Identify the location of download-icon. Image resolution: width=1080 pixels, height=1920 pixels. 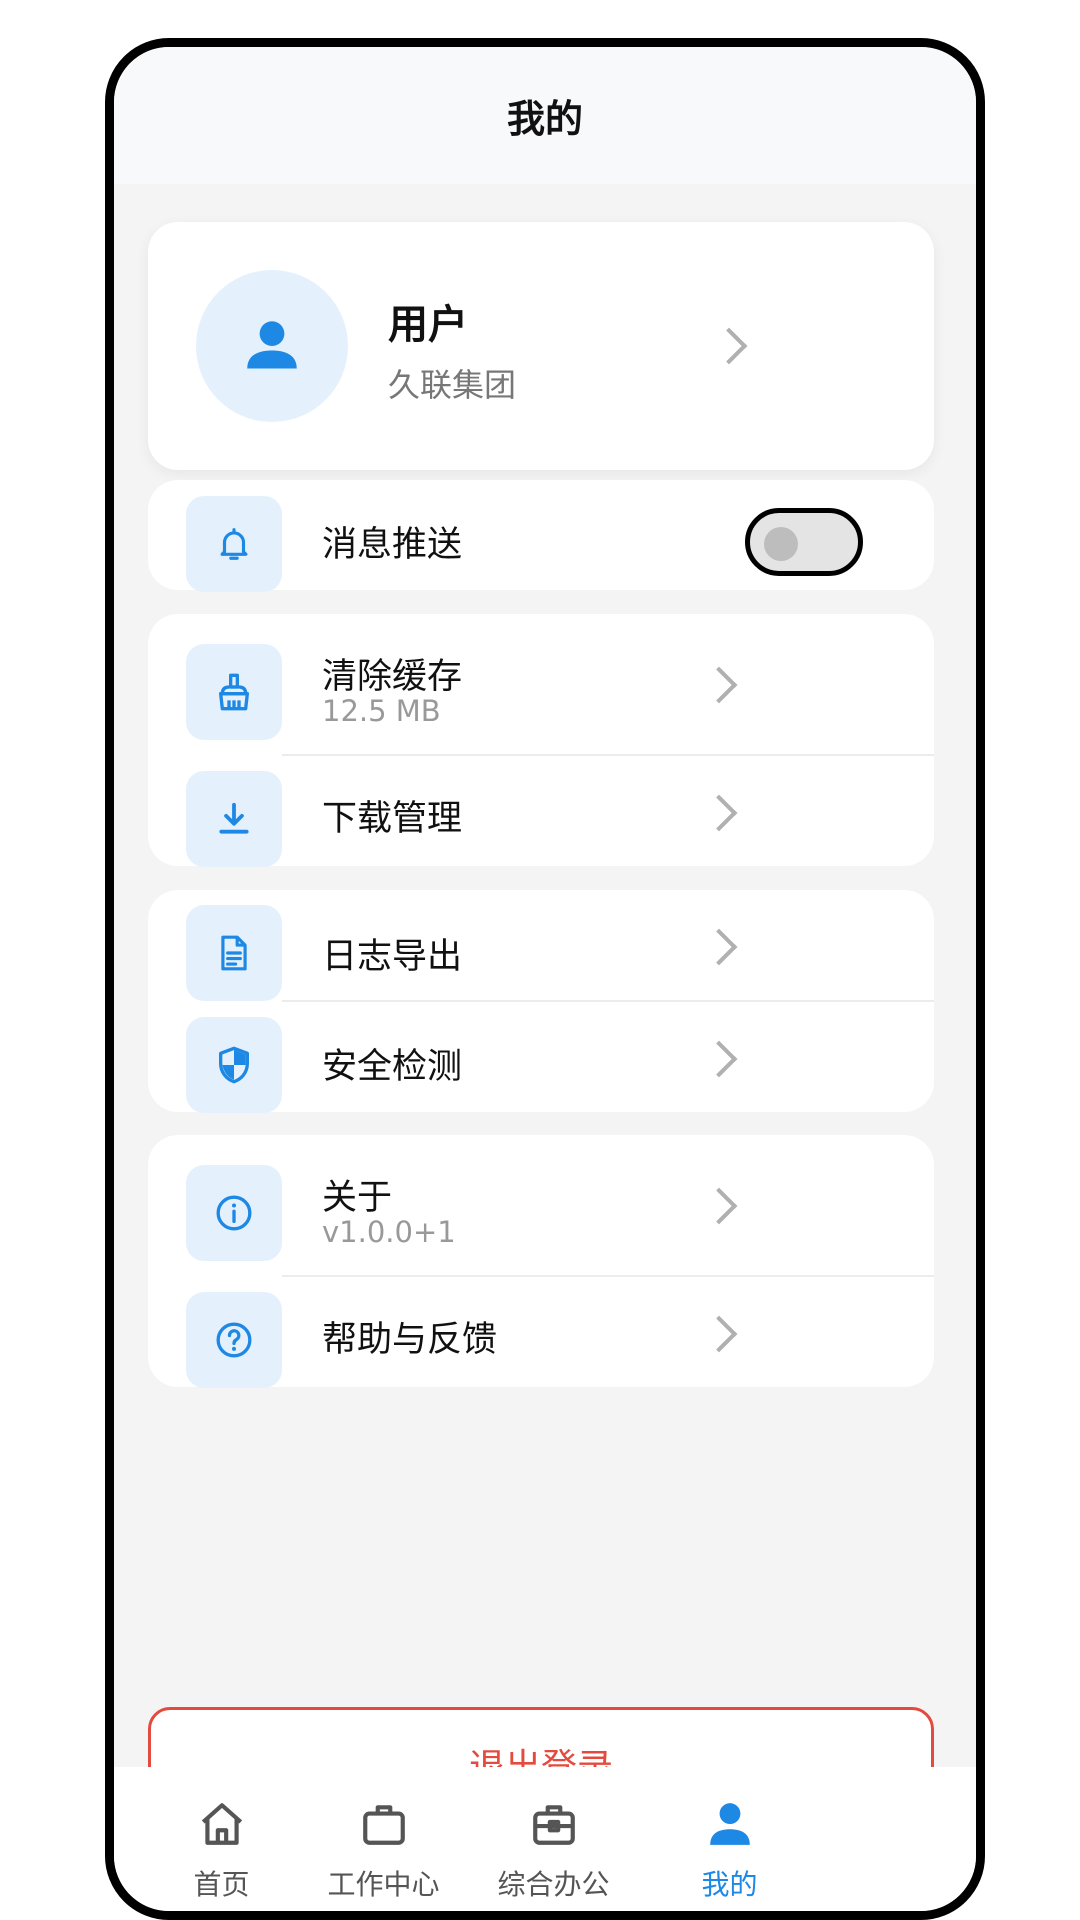
(234, 818).